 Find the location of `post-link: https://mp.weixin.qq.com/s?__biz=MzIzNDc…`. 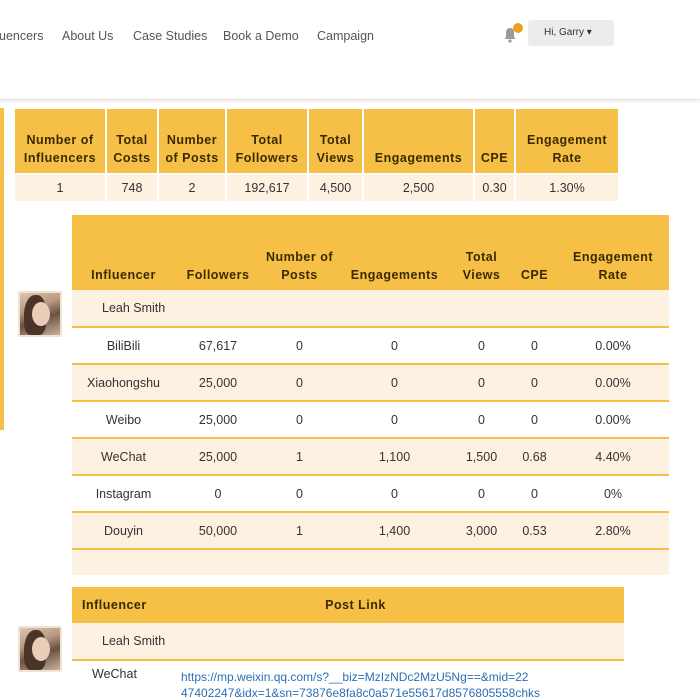

post-link: https://mp.weixin.qq.com/s?__biz=MzIzNDc… is located at coordinates (400, 680).